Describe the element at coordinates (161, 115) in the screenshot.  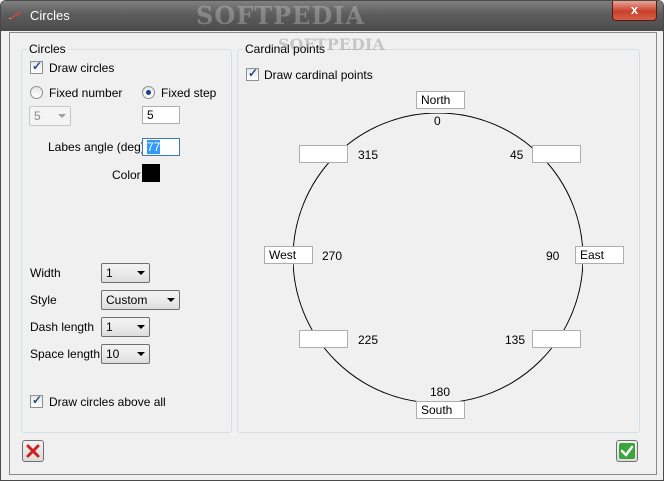
I see `fixed-step-input: 5` at that location.